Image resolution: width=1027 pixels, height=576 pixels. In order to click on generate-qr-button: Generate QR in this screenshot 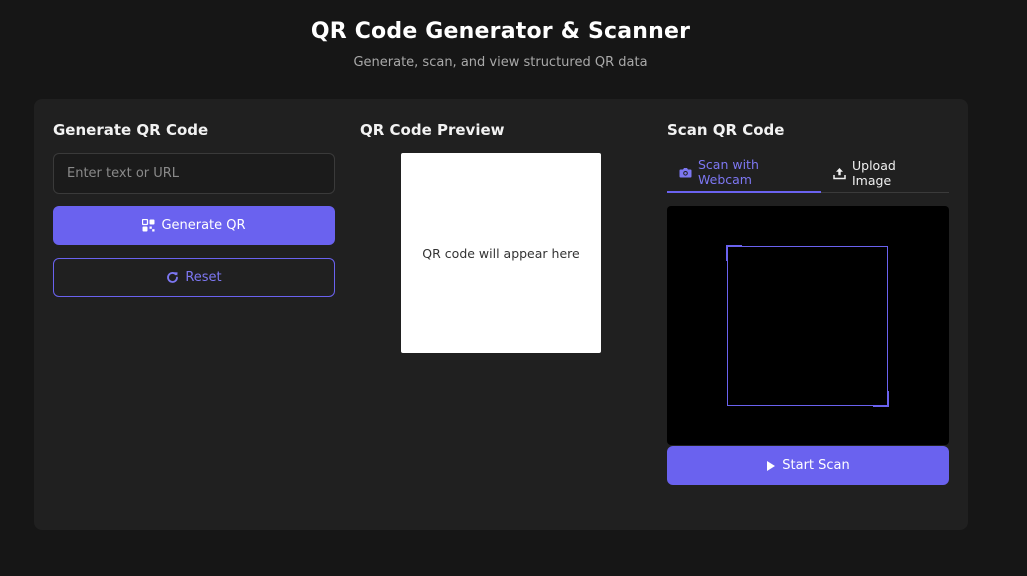, I will do `click(194, 225)`.